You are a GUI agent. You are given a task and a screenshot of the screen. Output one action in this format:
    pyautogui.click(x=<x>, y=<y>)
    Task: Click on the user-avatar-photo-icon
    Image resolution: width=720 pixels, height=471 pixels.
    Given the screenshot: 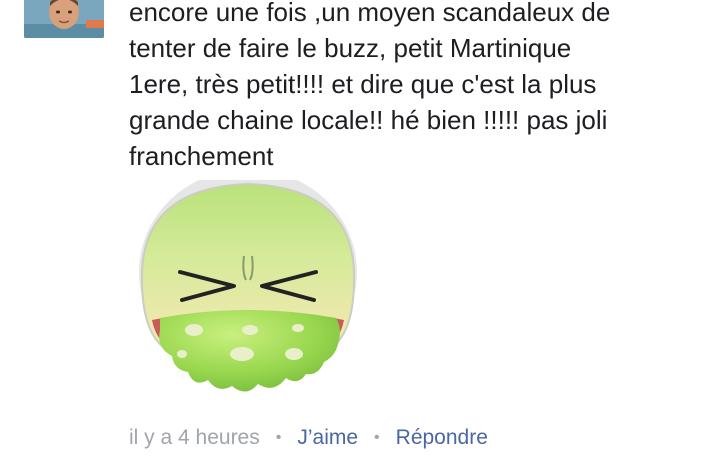 What is the action you would take?
    pyautogui.click(x=64, y=19)
    